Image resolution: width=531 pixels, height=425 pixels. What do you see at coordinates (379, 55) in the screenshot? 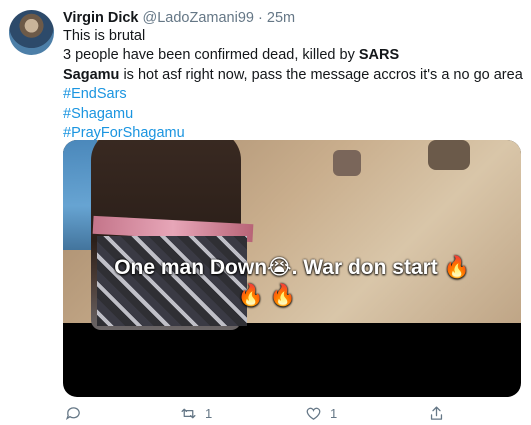
I see `bold-word-sars: SARS` at bounding box center [379, 55].